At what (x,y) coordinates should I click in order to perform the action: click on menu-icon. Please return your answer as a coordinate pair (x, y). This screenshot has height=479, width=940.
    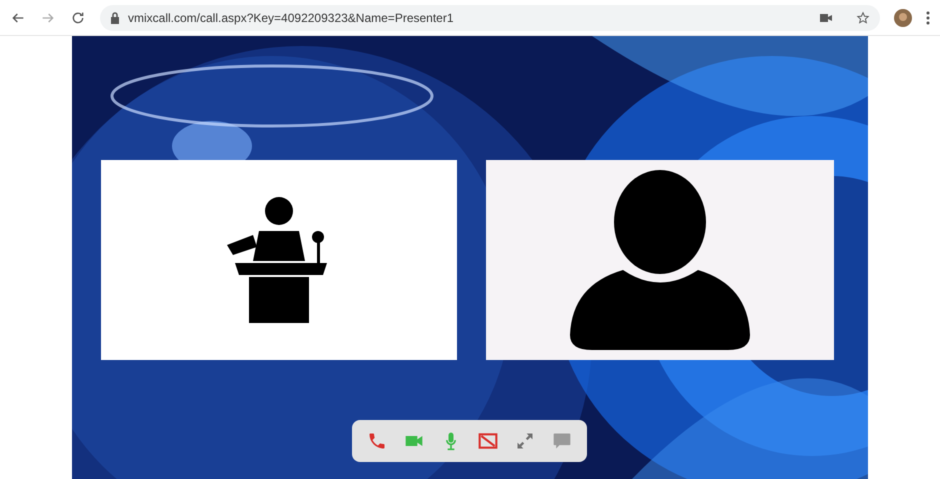
    Looking at the image, I should click on (928, 17).